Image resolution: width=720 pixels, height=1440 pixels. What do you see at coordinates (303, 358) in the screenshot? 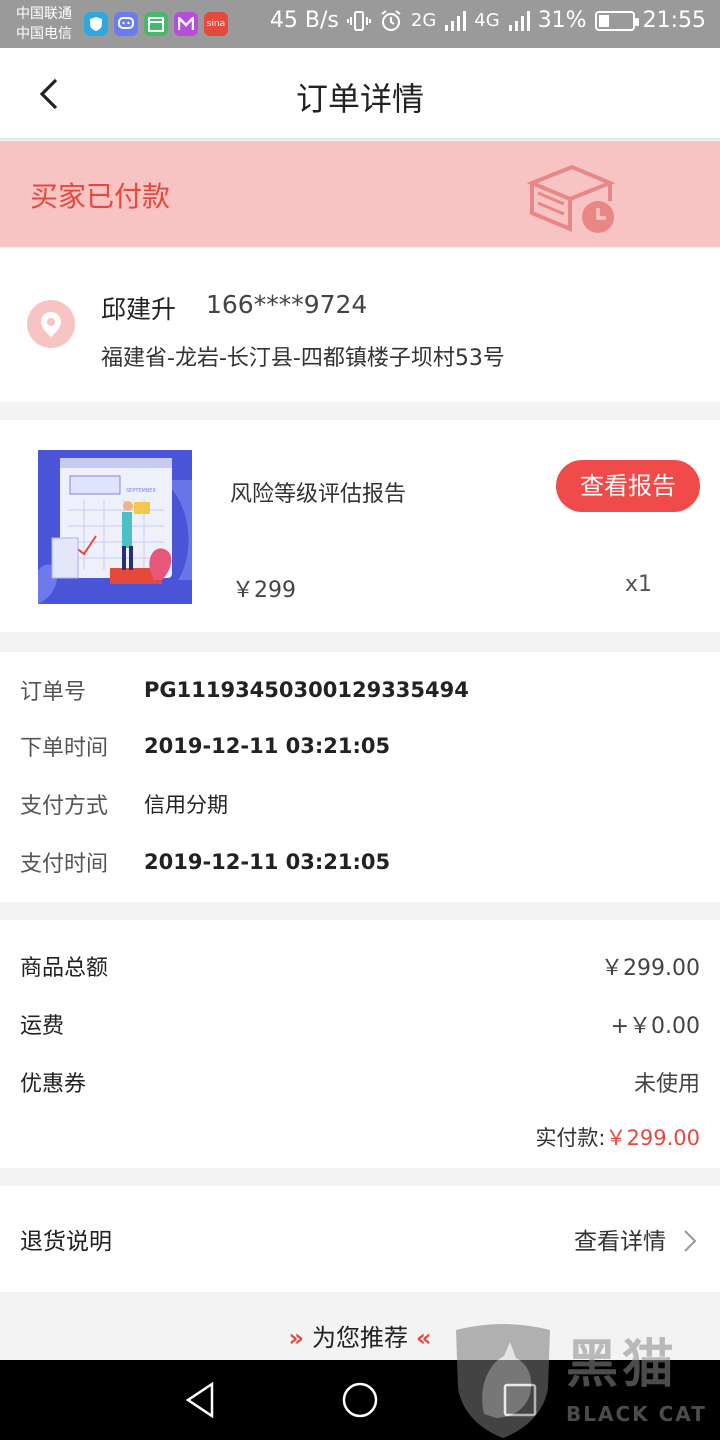
I see `address-detail: 福建省-龙岩-长汀县-四都镇楼子坝村53号` at bounding box center [303, 358].